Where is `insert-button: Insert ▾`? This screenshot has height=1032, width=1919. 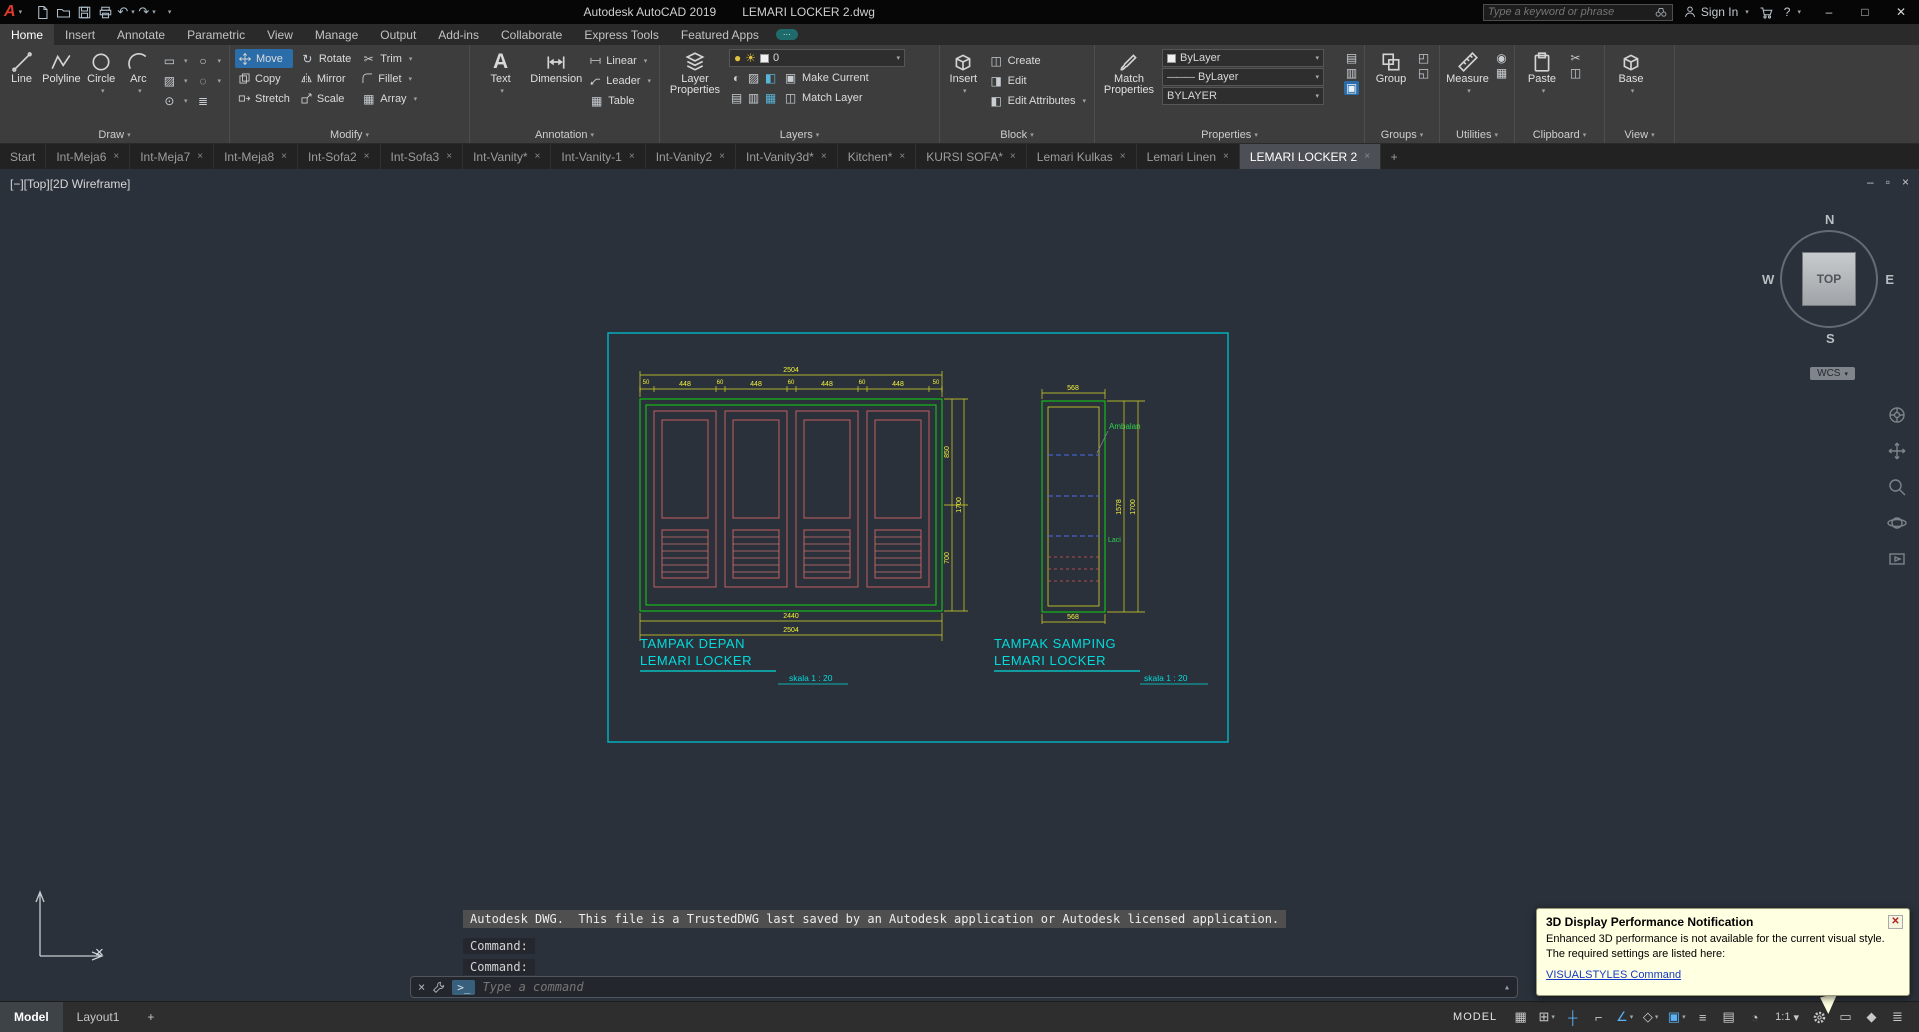
insert-button: Insert ▾ is located at coordinates (963, 73).